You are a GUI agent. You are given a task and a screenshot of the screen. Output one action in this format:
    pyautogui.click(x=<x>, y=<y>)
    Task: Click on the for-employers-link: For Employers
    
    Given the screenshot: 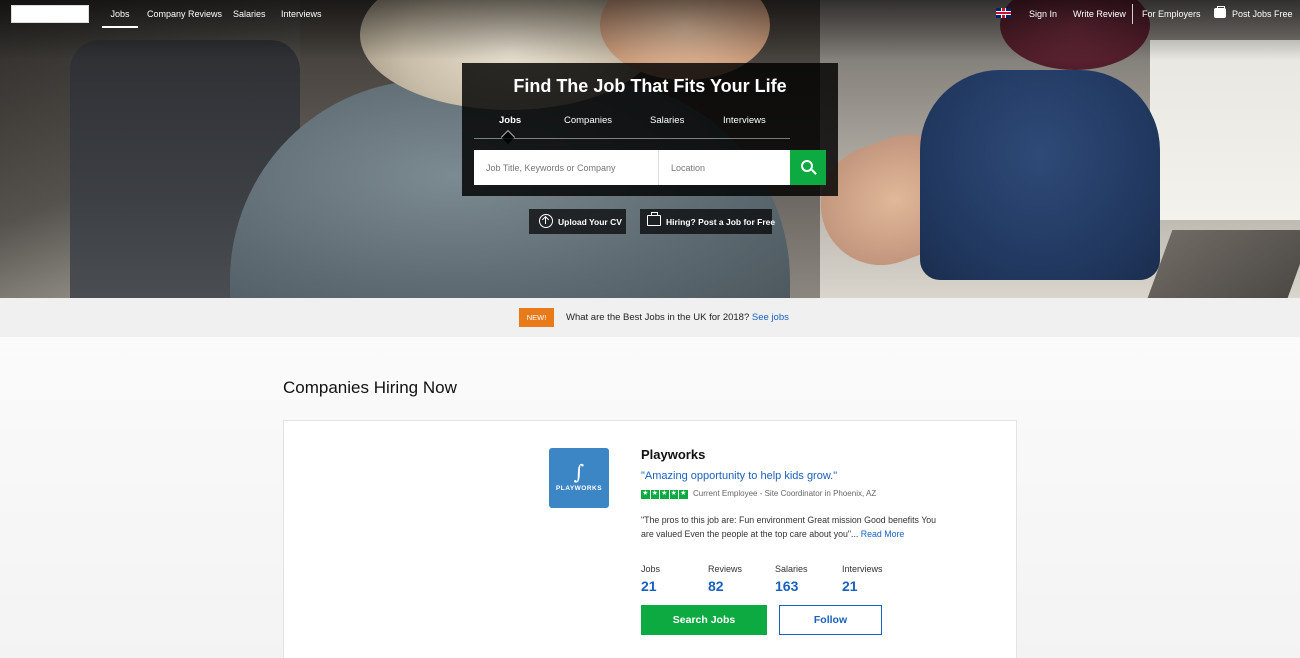 What is the action you would take?
    pyautogui.click(x=1171, y=14)
    